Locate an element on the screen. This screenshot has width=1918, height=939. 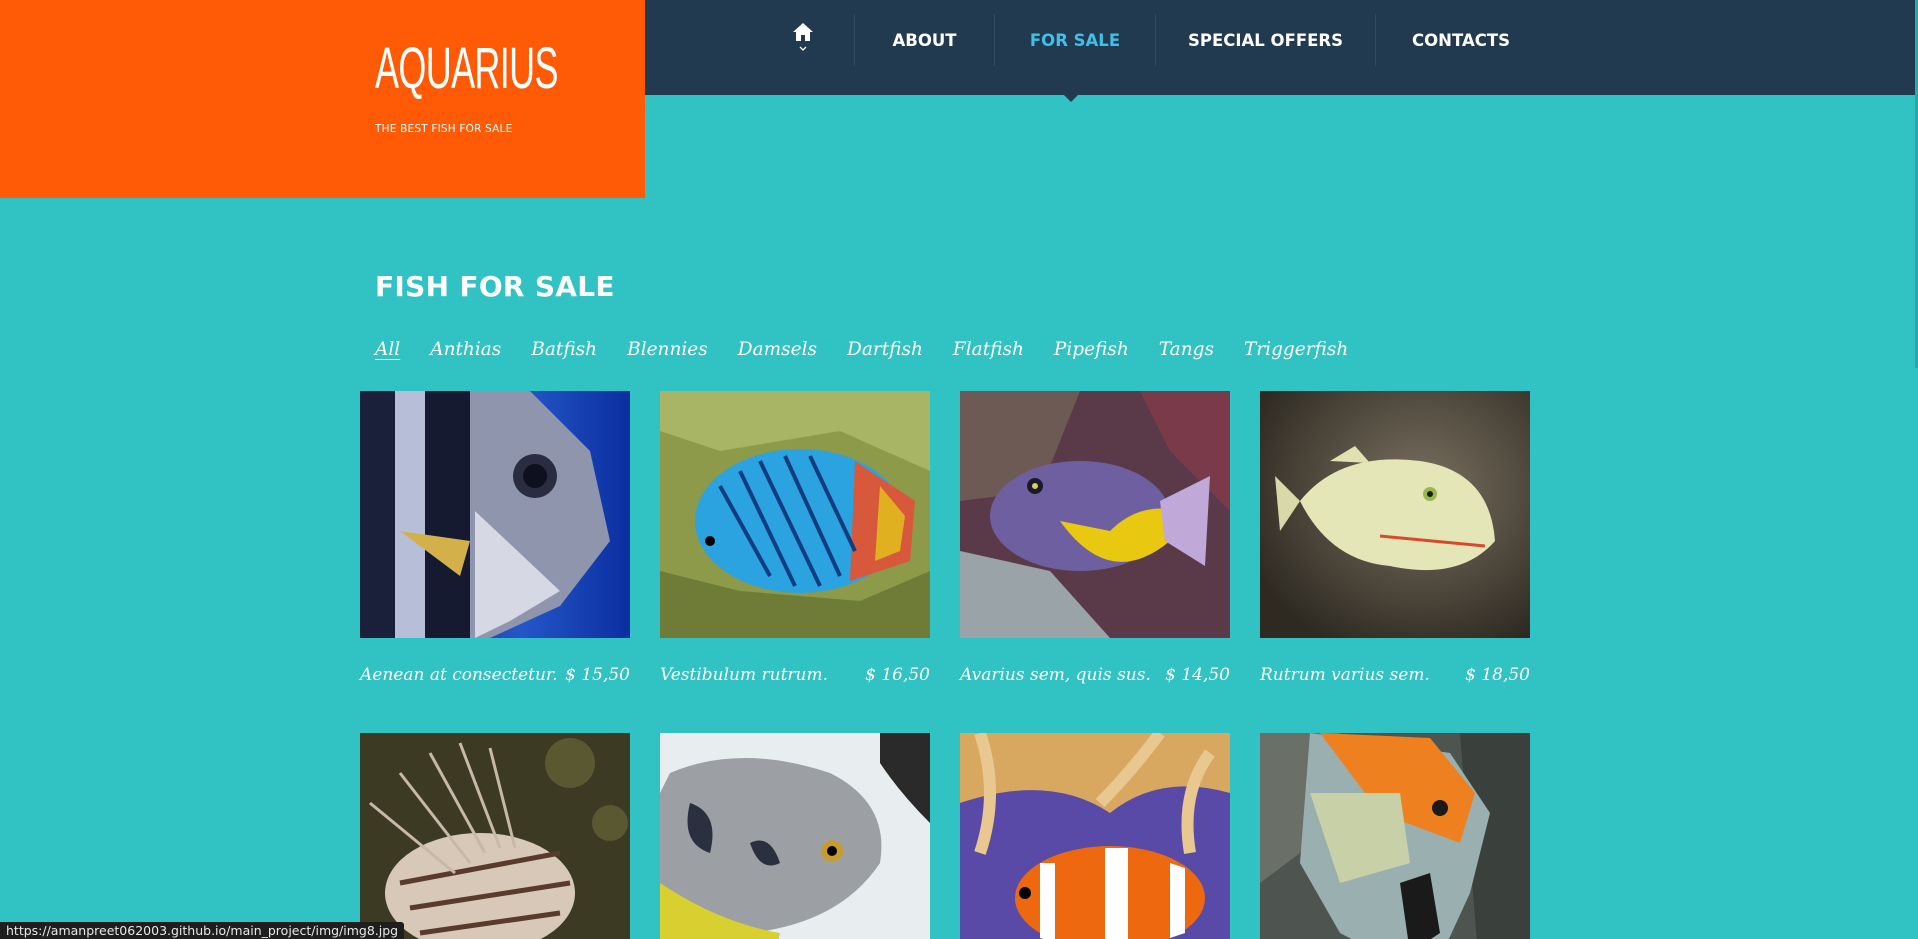
filter-triggerfish: Triggerfish is located at coordinates (1296, 349).